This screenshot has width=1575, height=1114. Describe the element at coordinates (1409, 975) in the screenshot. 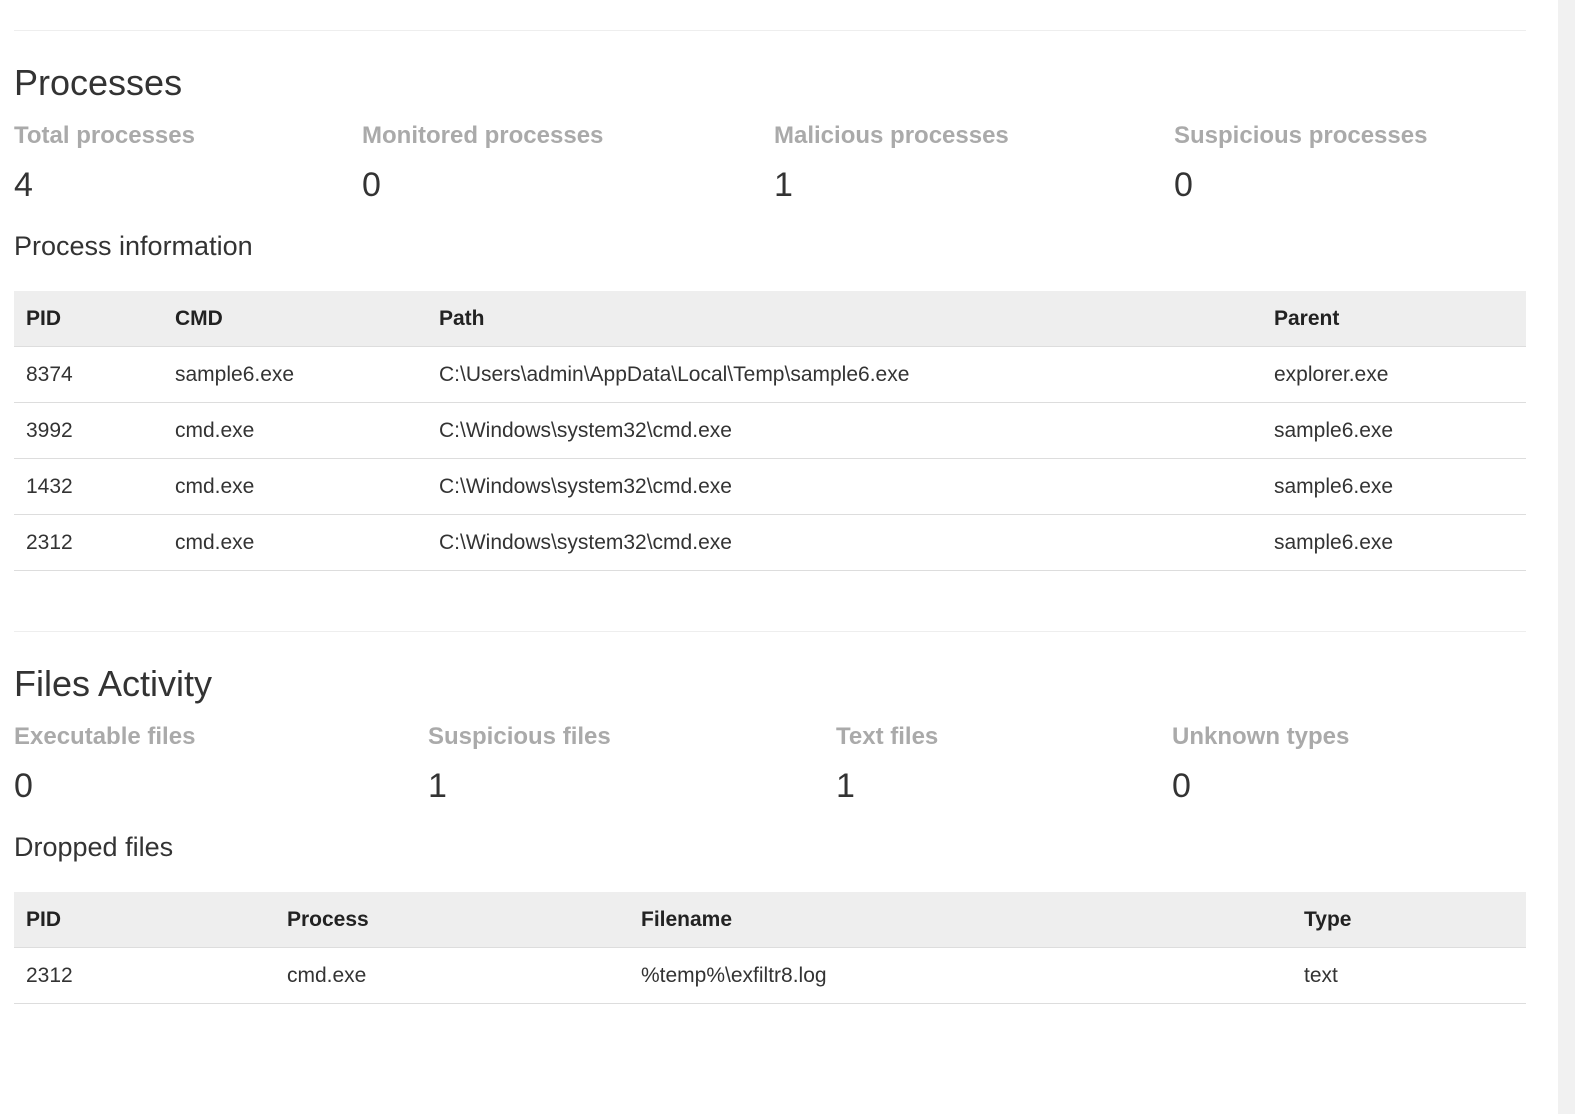

I see `cell-type: text` at that location.